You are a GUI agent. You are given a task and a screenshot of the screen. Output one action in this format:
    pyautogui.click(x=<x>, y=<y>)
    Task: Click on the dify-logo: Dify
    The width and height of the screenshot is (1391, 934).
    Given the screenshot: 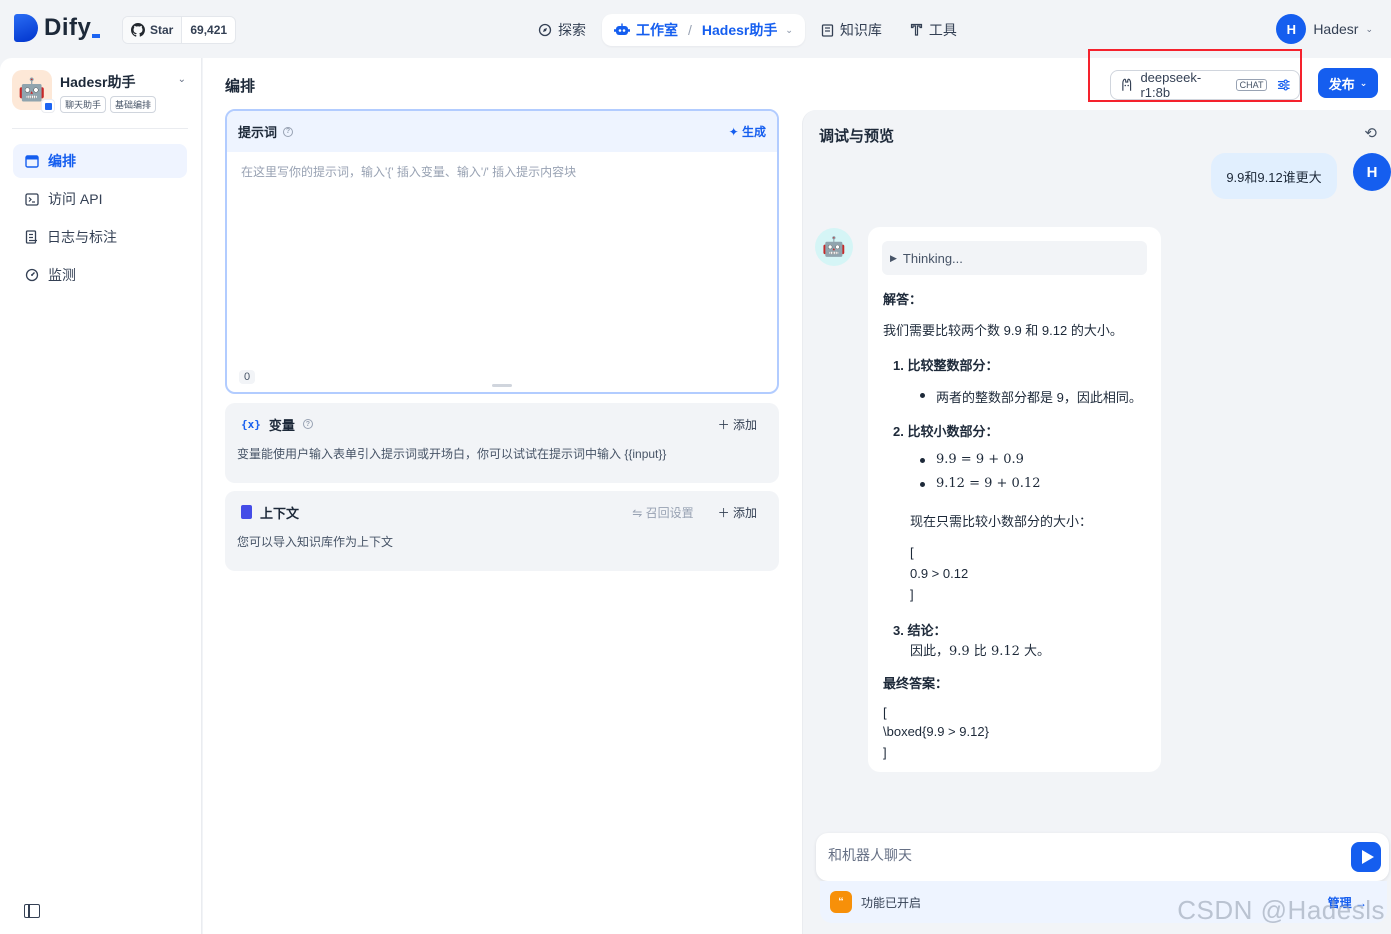 What is the action you would take?
    pyautogui.click(x=57, y=28)
    